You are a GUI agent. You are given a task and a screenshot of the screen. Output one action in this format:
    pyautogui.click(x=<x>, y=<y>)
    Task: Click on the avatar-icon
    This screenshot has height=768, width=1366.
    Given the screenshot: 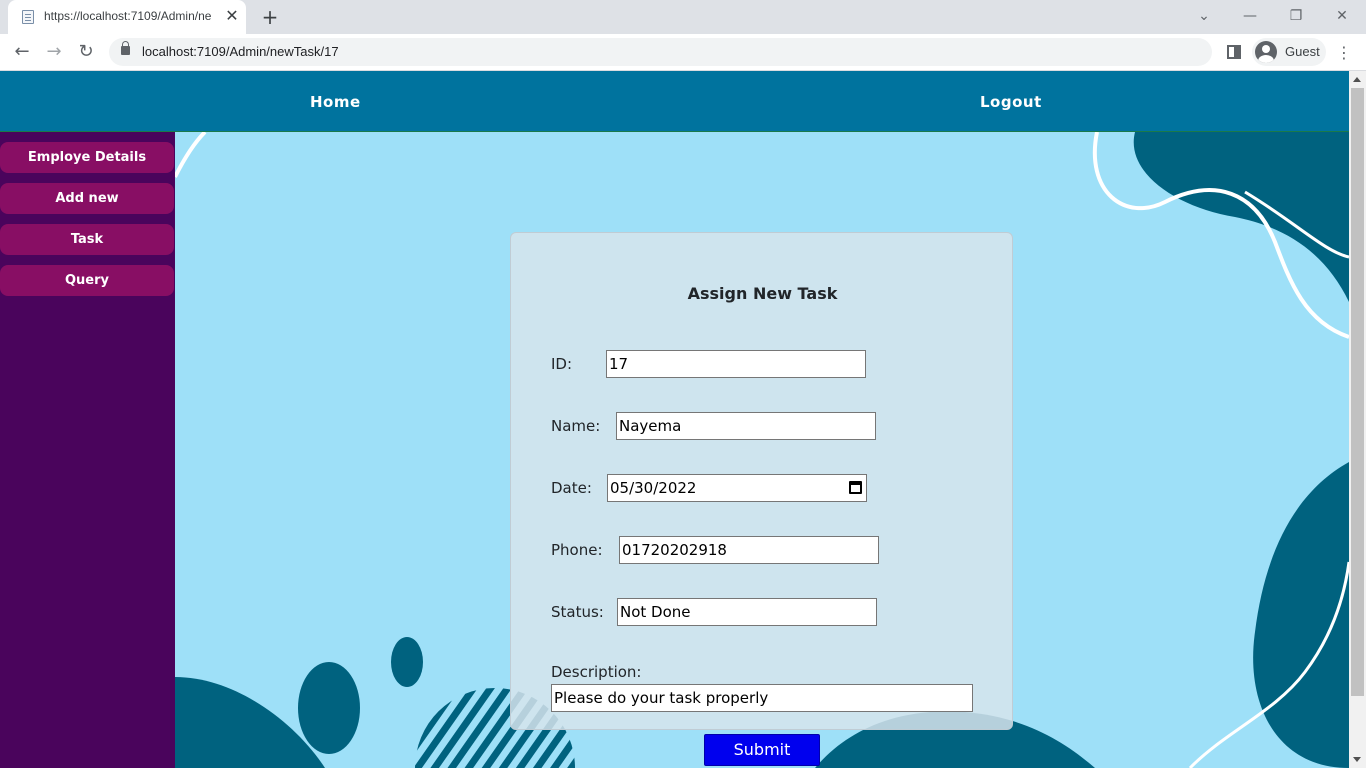 What is the action you would take?
    pyautogui.click(x=1266, y=52)
    